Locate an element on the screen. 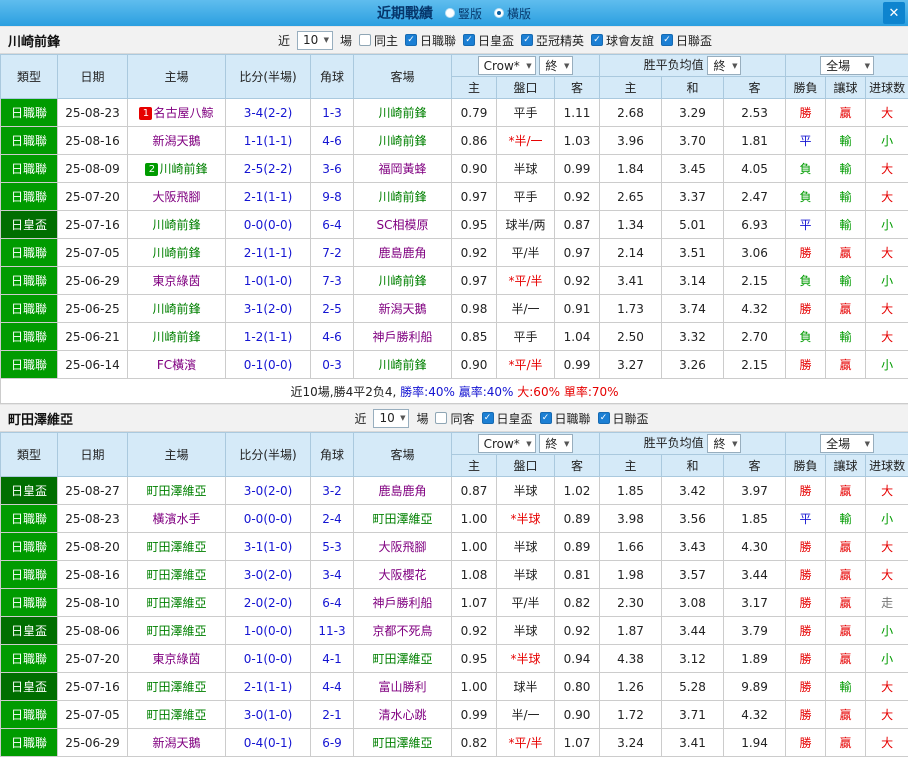 This screenshot has width=908, height=757. away-team-link: 福岡黃蜂 is located at coordinates (402, 169).